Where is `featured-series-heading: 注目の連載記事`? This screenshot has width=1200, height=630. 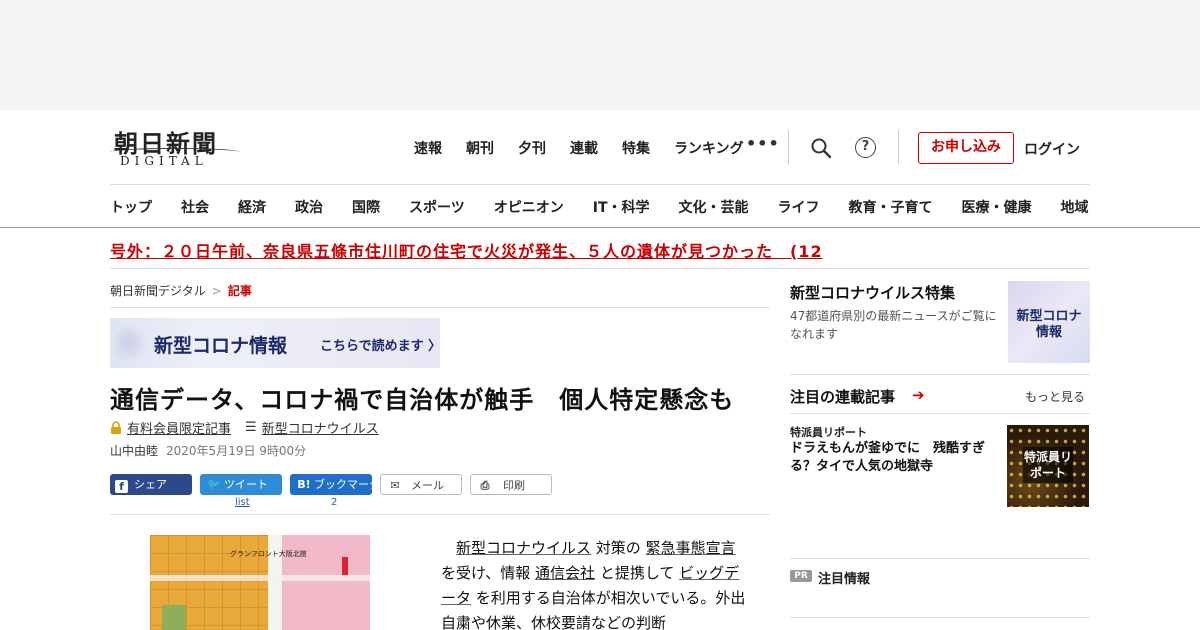 featured-series-heading: 注目の連載記事 is located at coordinates (842, 396).